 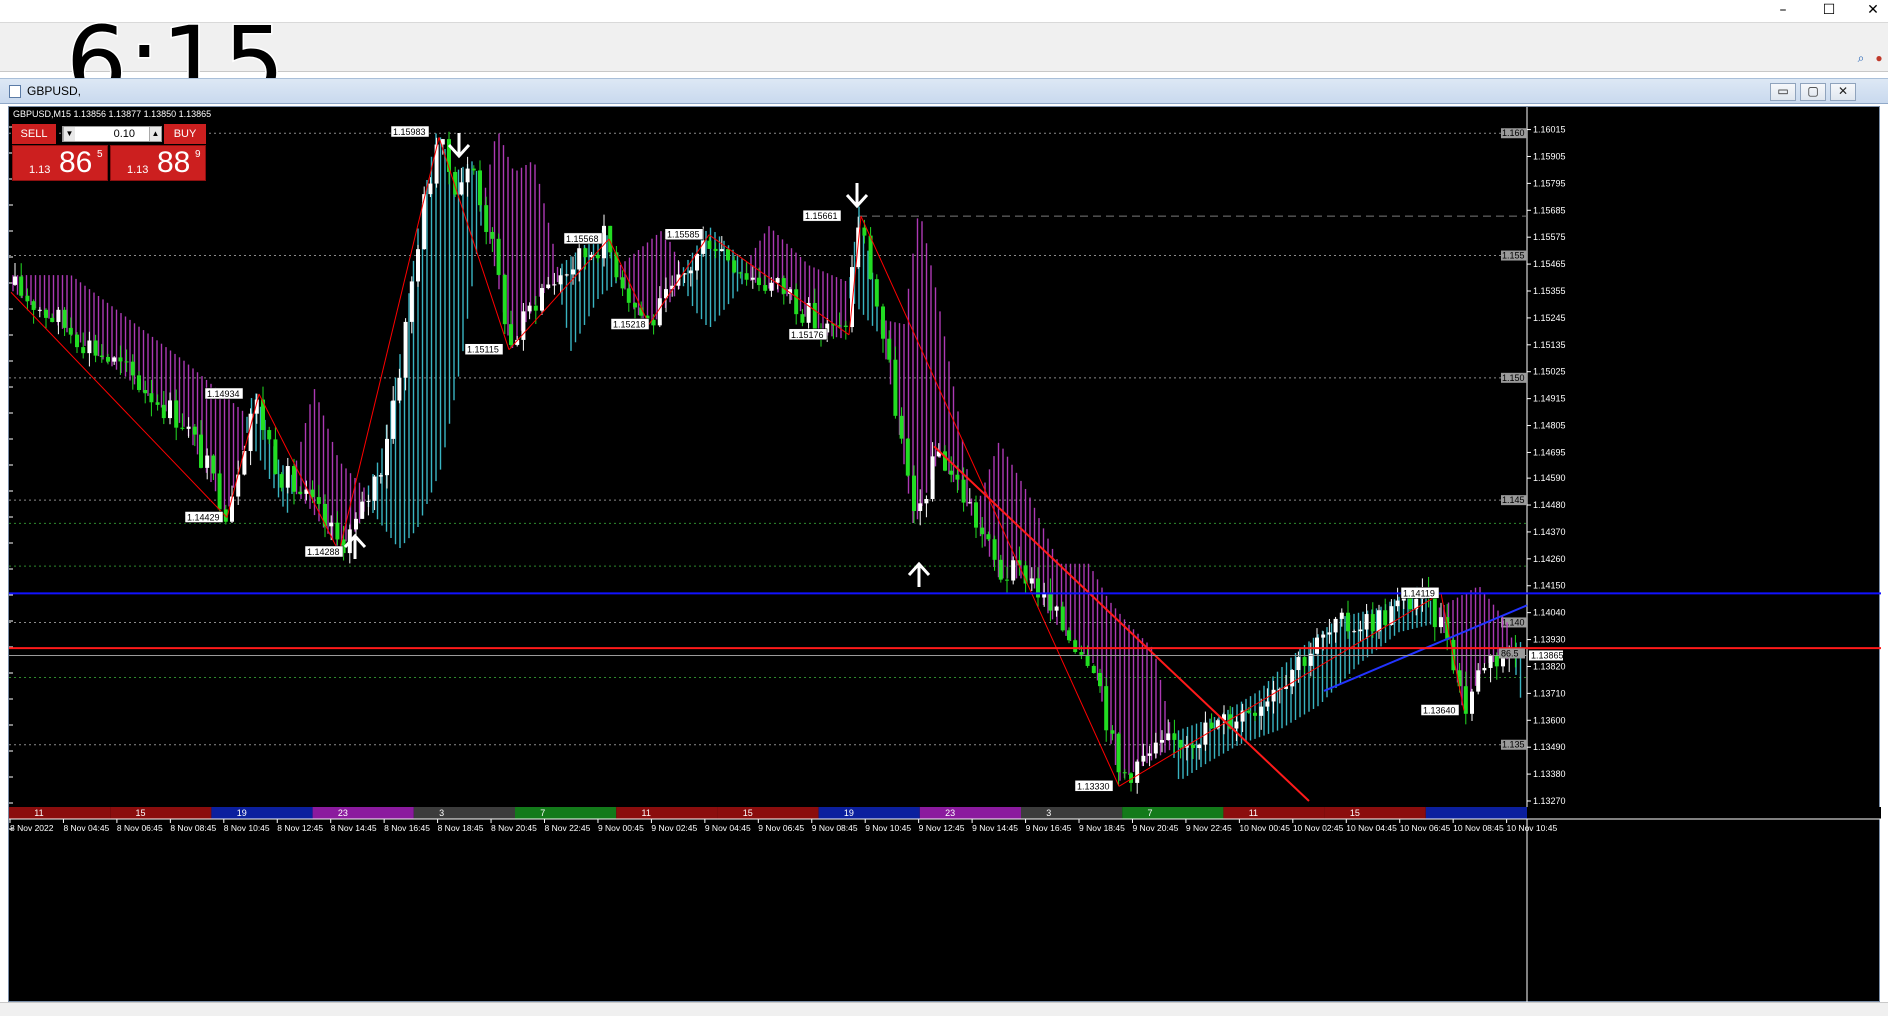 I want to click on time-axis-label: 10 Nov 06:45, so click(x=1425, y=828).